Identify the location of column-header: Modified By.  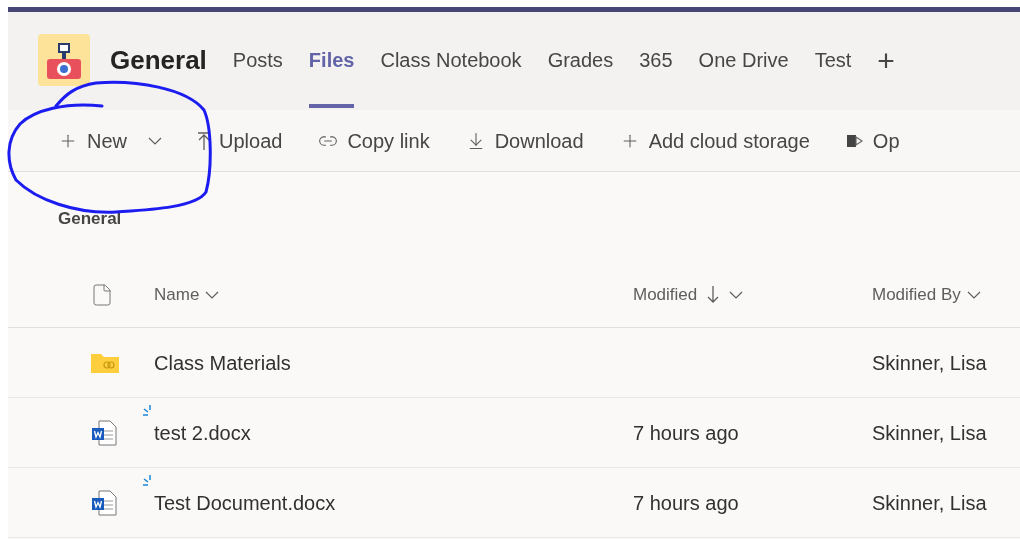
(916, 294).